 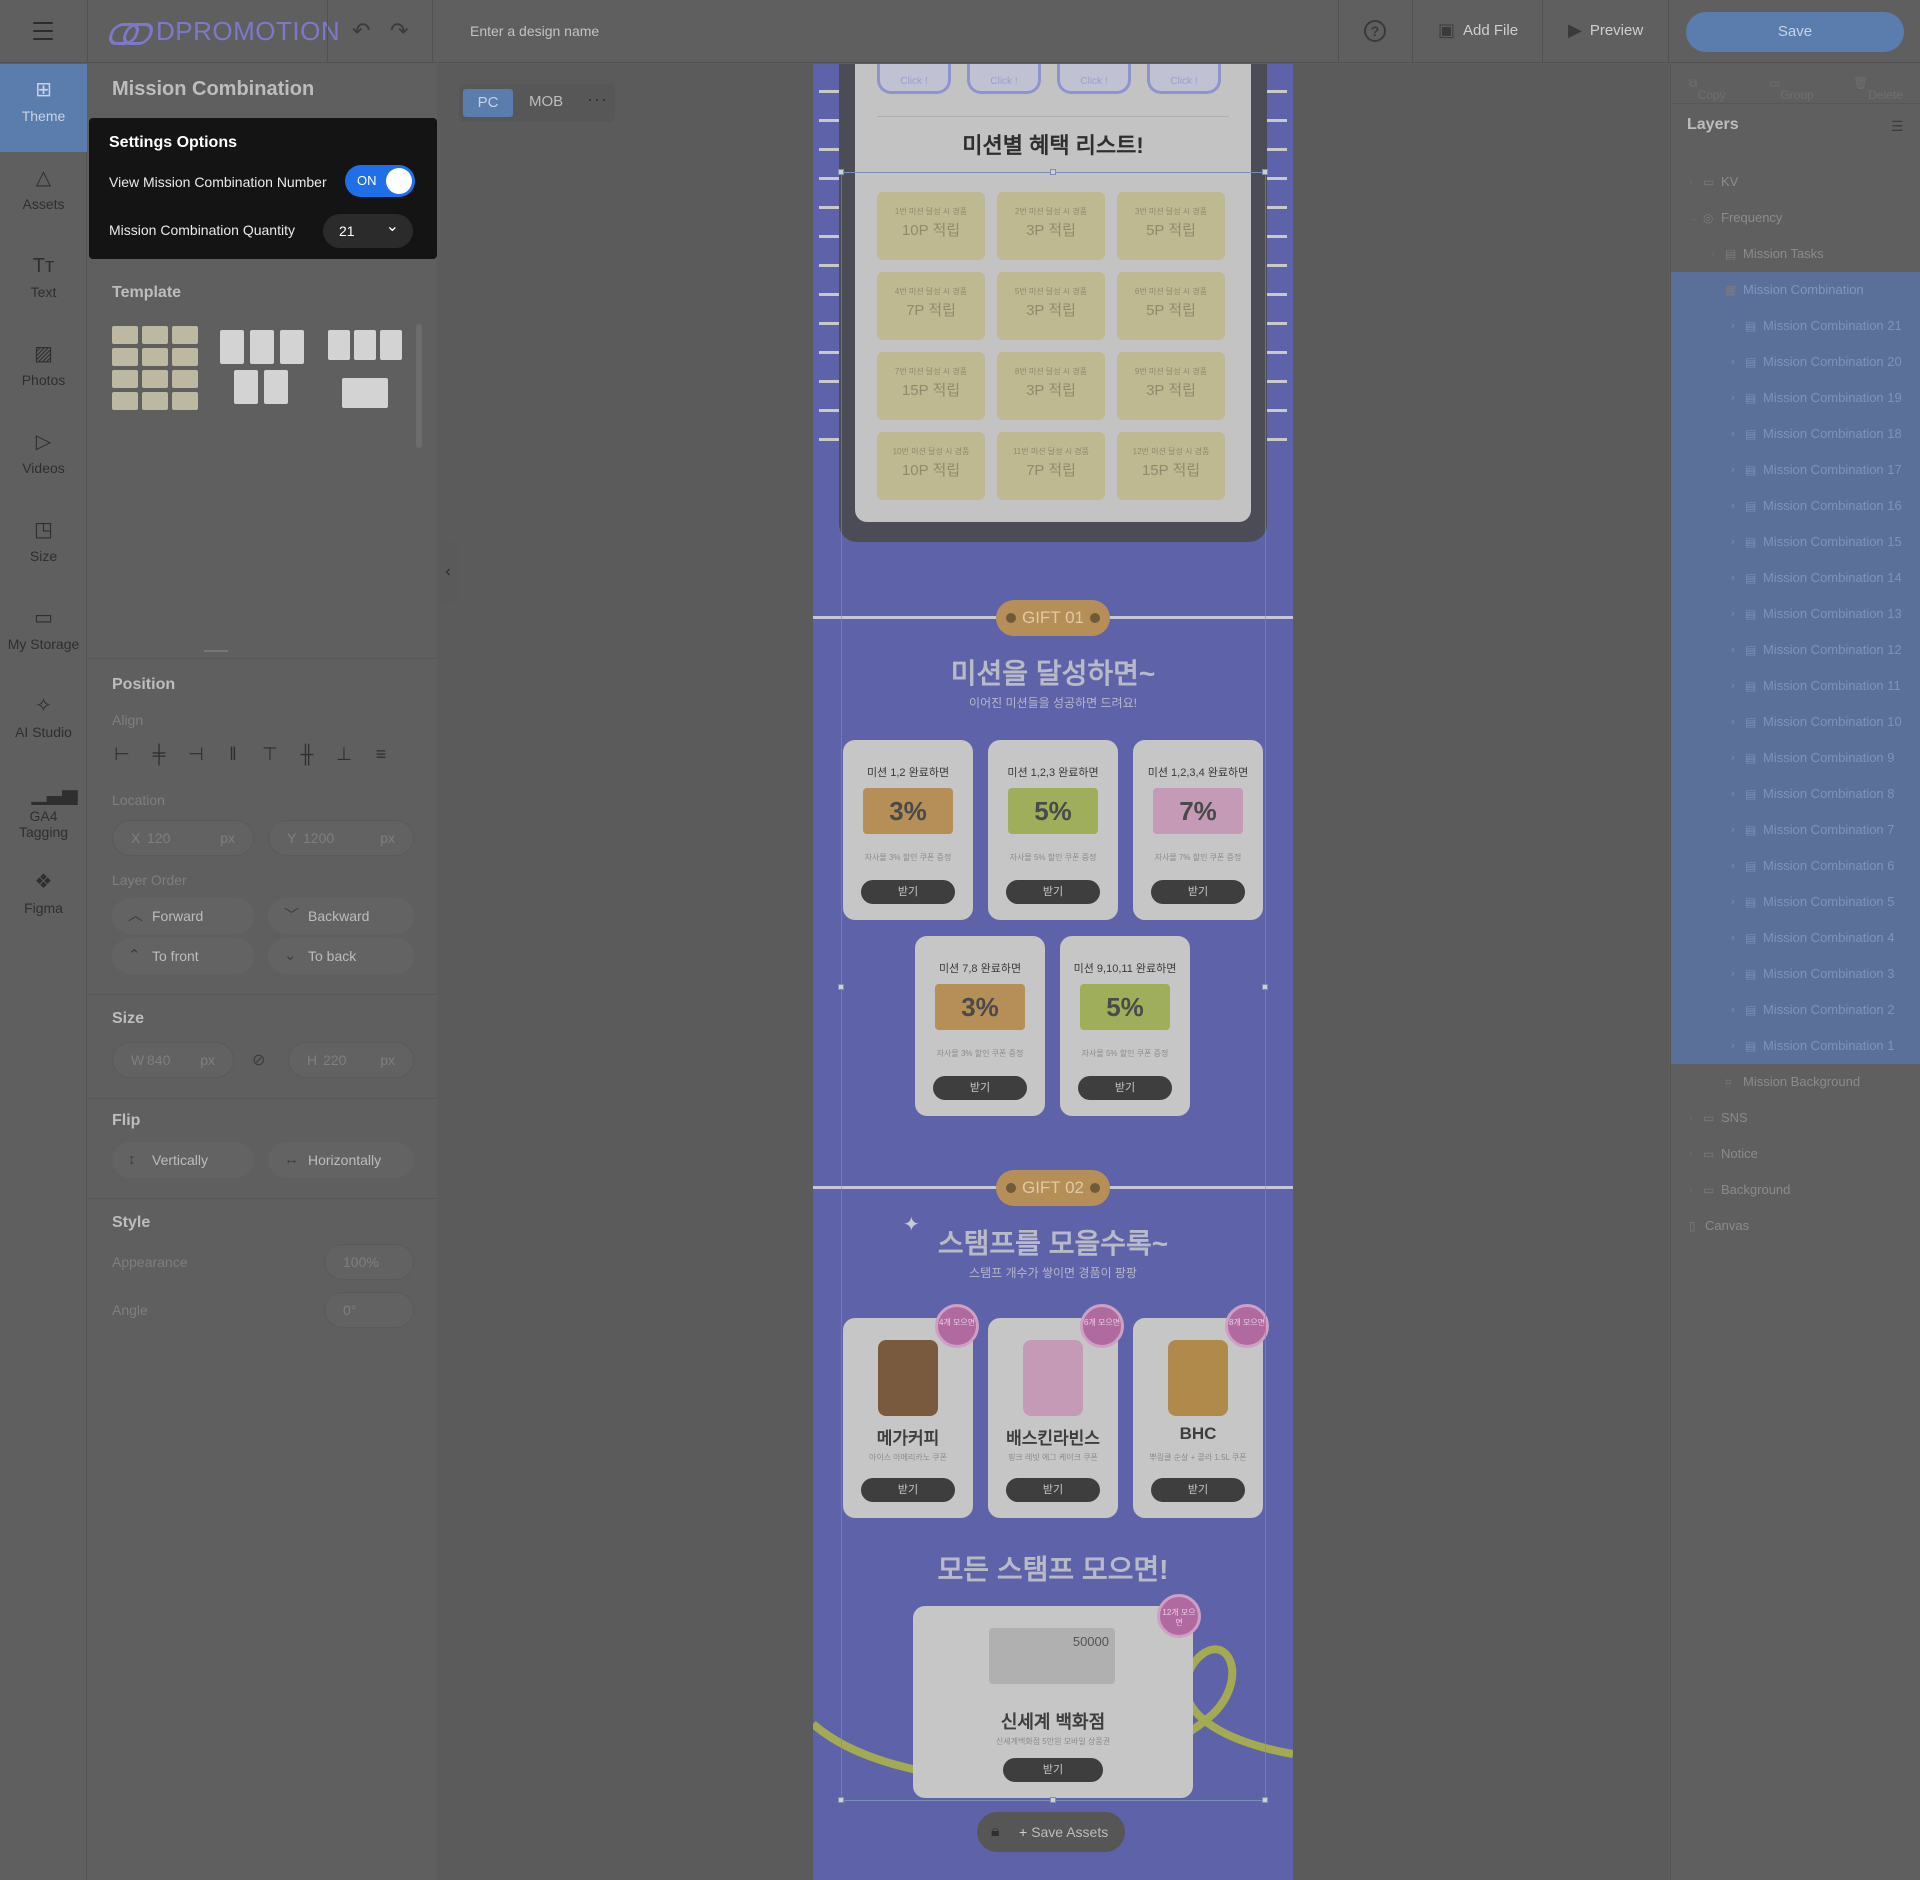 I want to click on layer-item: ⌗ Mission Background, so click(x=1795, y=1082).